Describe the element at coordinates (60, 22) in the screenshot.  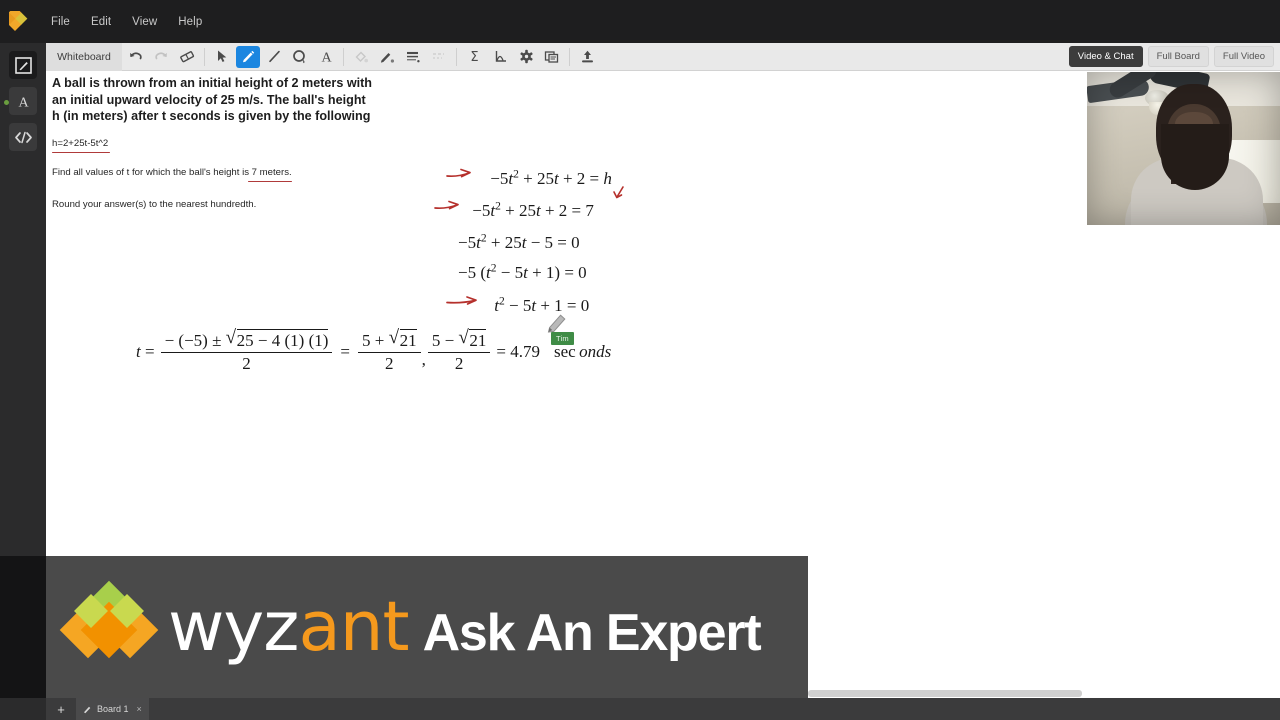
I see `menu-file: File` at that location.